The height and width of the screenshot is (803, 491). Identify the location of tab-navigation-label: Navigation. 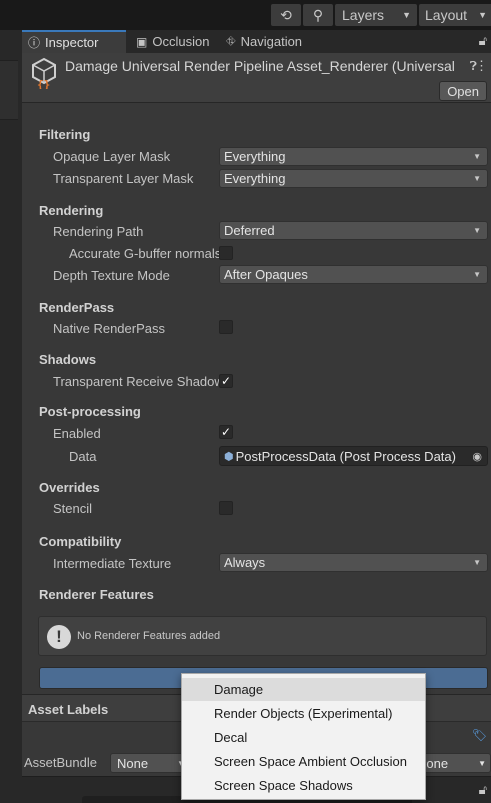
(271, 41).